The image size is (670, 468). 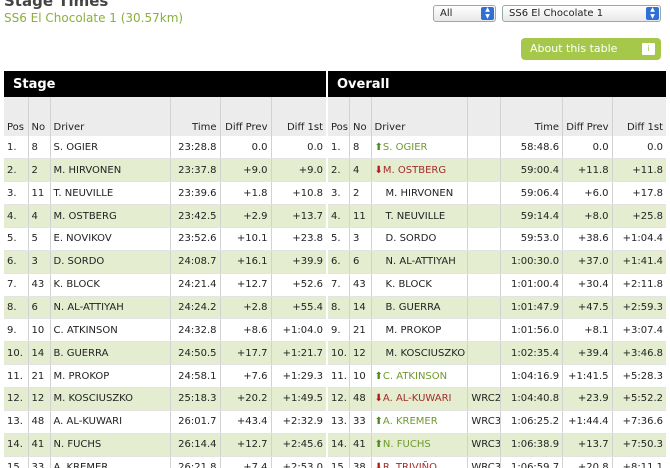 What do you see at coordinates (298, 170) in the screenshot?
I see `diff-1st-cell: +9.0` at bounding box center [298, 170].